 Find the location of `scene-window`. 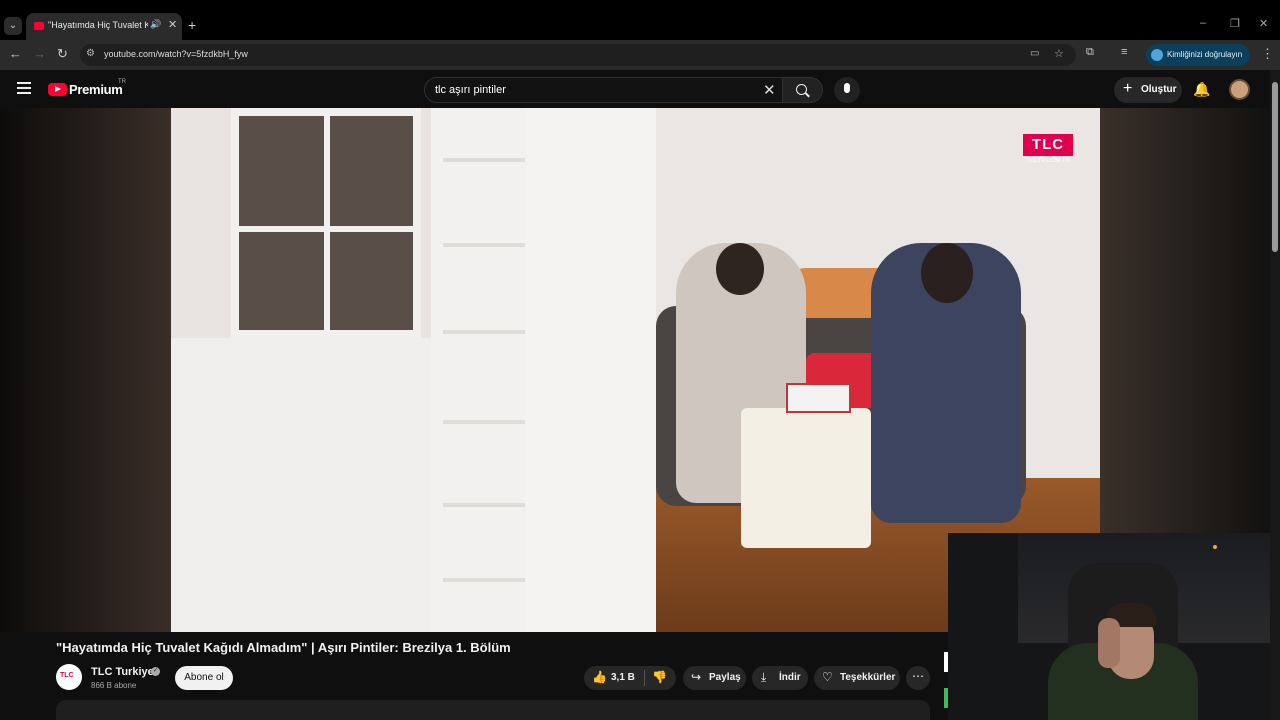

scene-window is located at coordinates (326, 223).